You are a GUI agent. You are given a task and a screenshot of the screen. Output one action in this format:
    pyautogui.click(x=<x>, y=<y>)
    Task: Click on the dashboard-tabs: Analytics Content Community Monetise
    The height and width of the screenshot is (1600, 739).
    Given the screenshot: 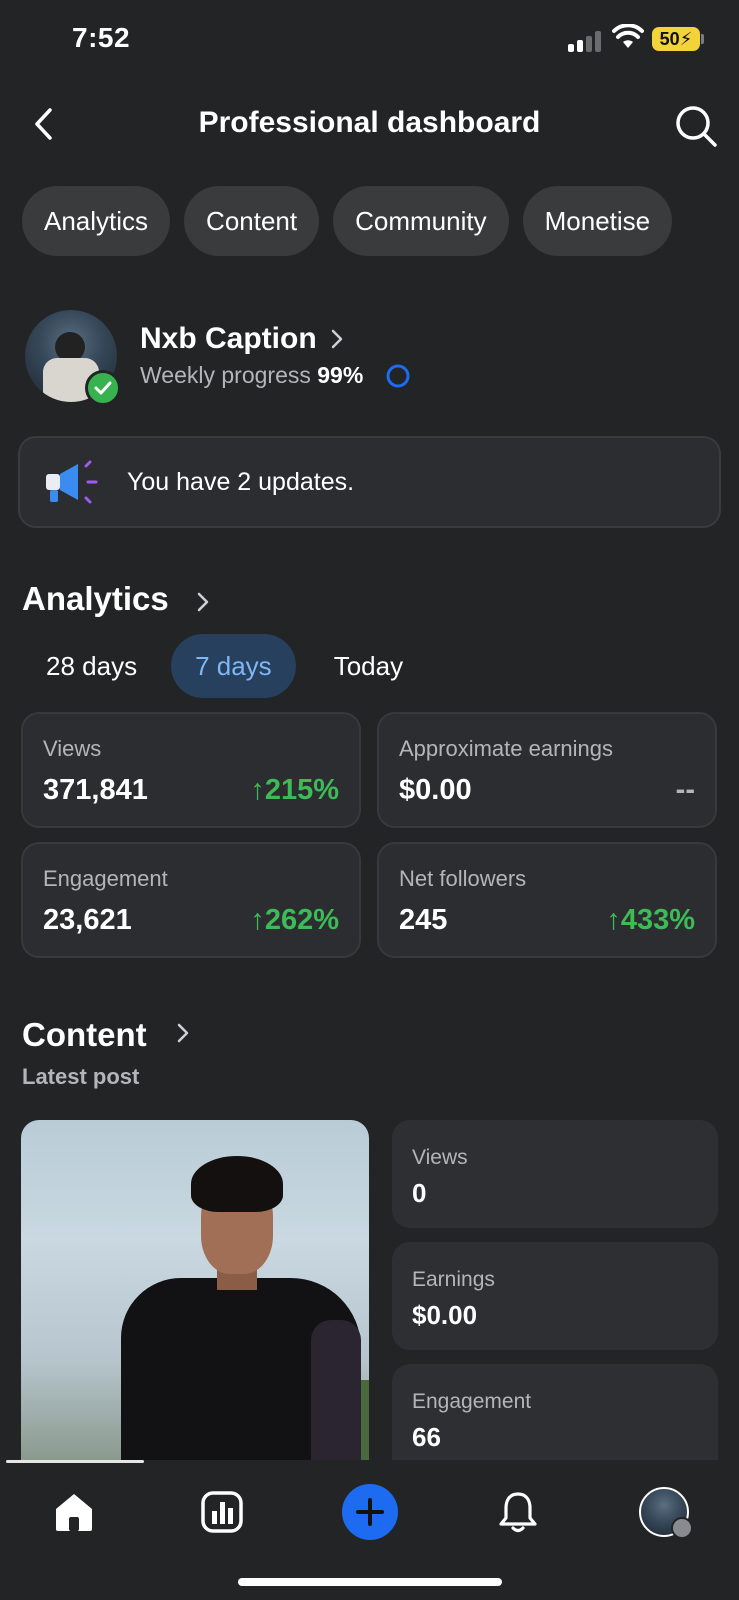 What is the action you would take?
    pyautogui.click(x=347, y=221)
    